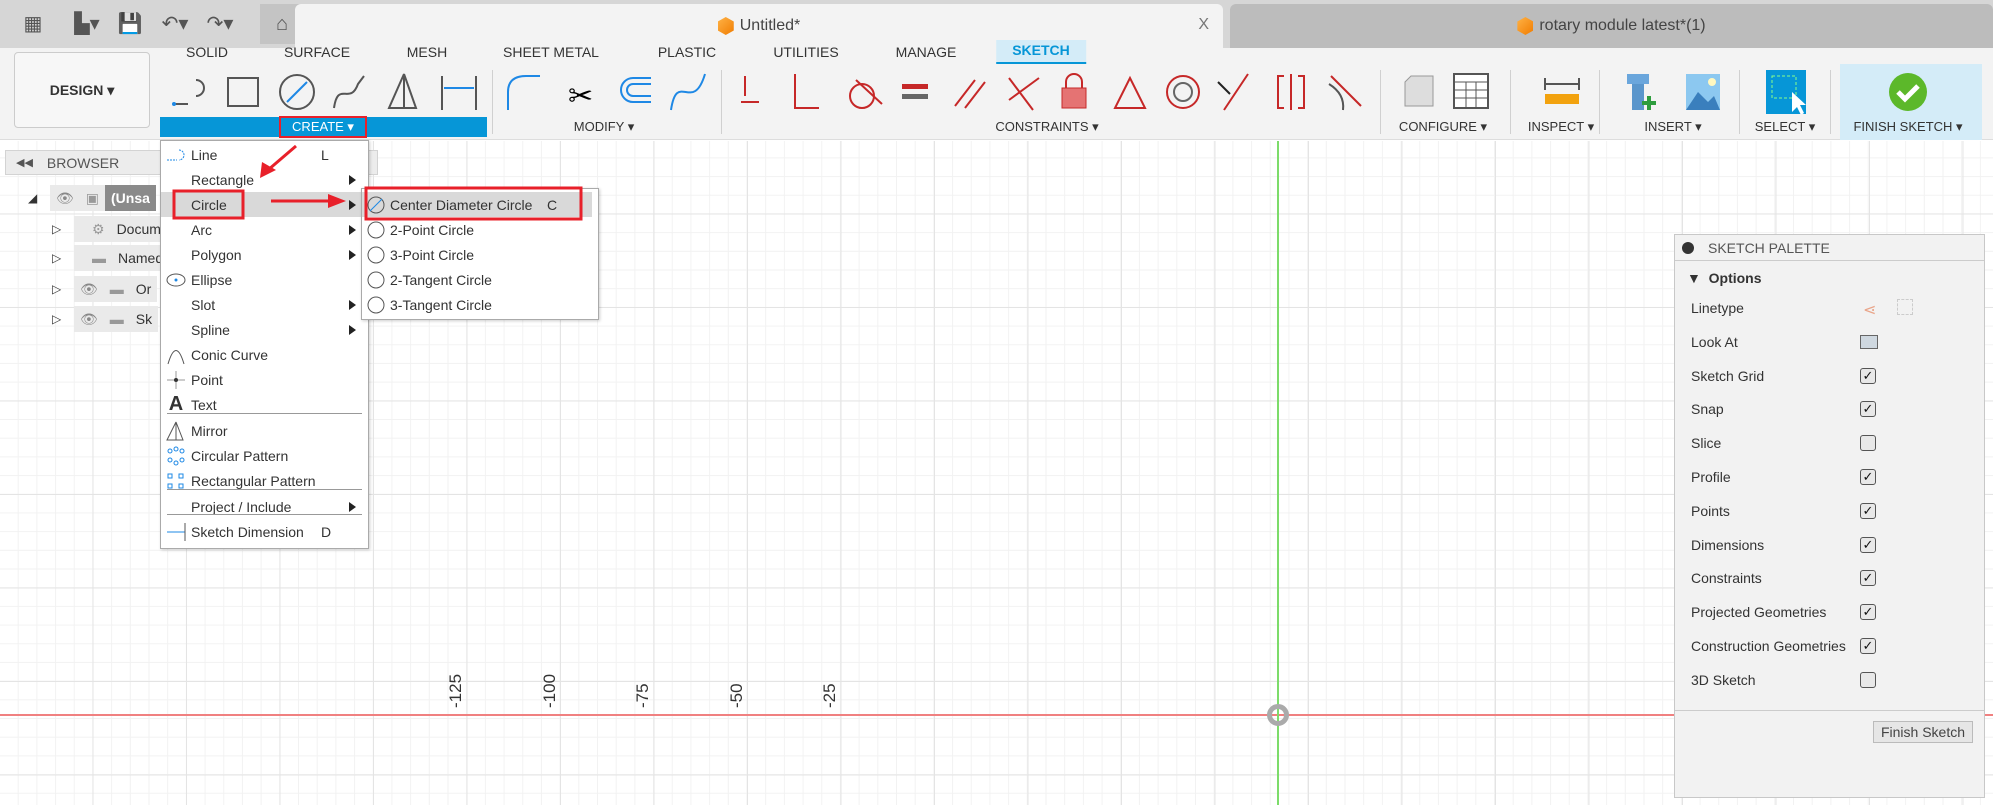  I want to click on annotation-arrowhead, so click(337, 201).